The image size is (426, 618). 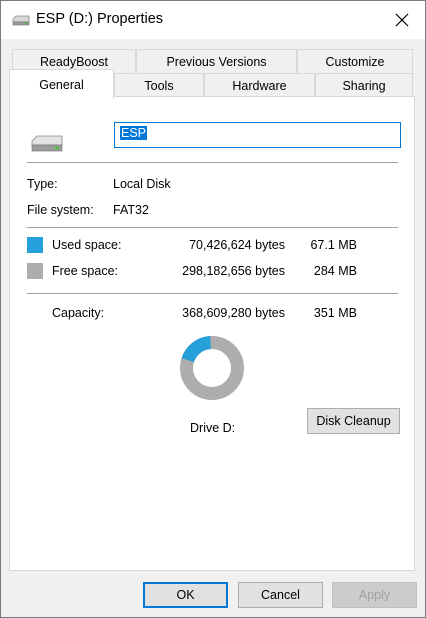 I want to click on usage-donut-chart, so click(x=212, y=368).